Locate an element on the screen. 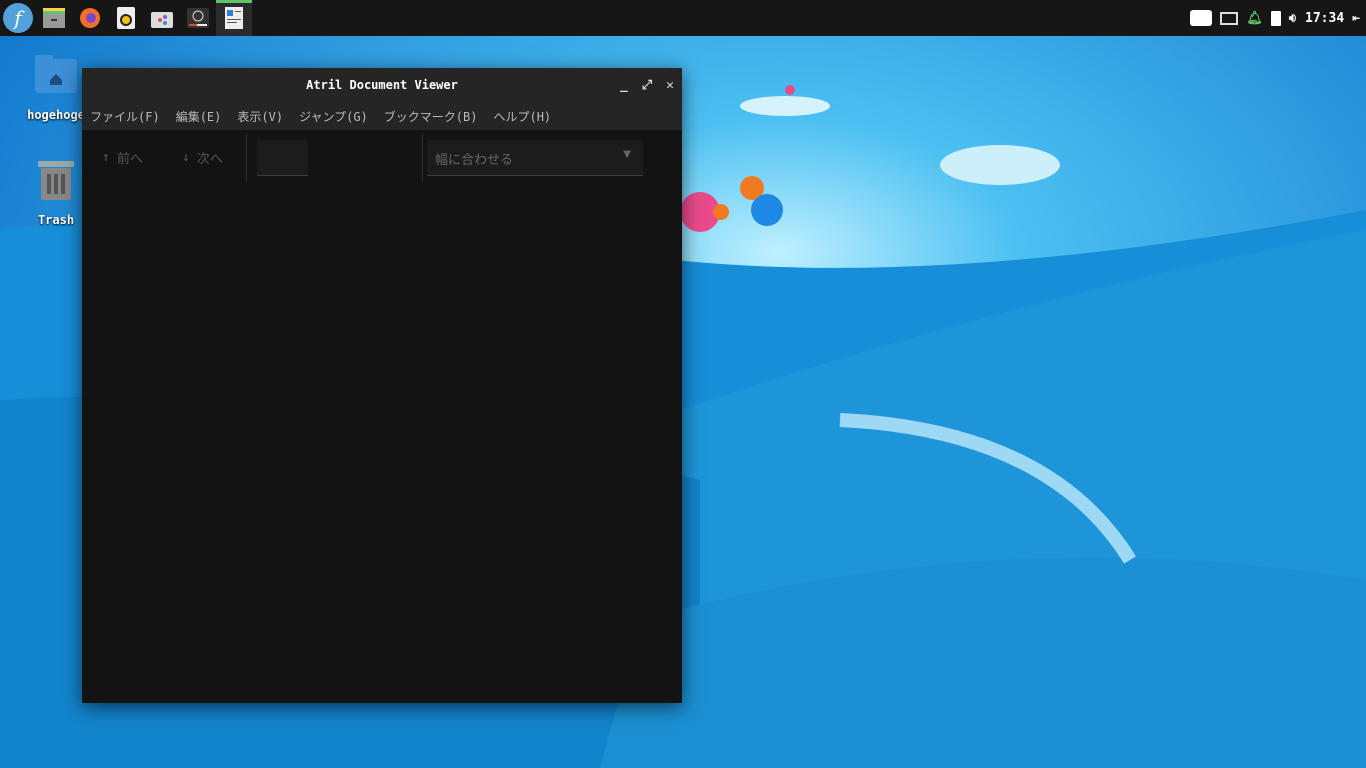 The image size is (1366, 768). document-viewer-launcher is located at coordinates (234, 18).